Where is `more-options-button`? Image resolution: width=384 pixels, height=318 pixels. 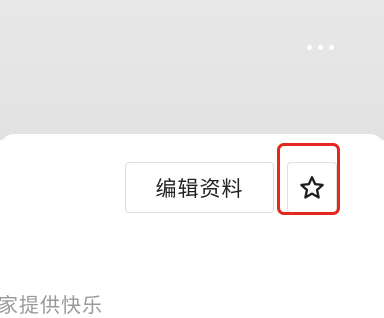 more-options-button is located at coordinates (320, 47).